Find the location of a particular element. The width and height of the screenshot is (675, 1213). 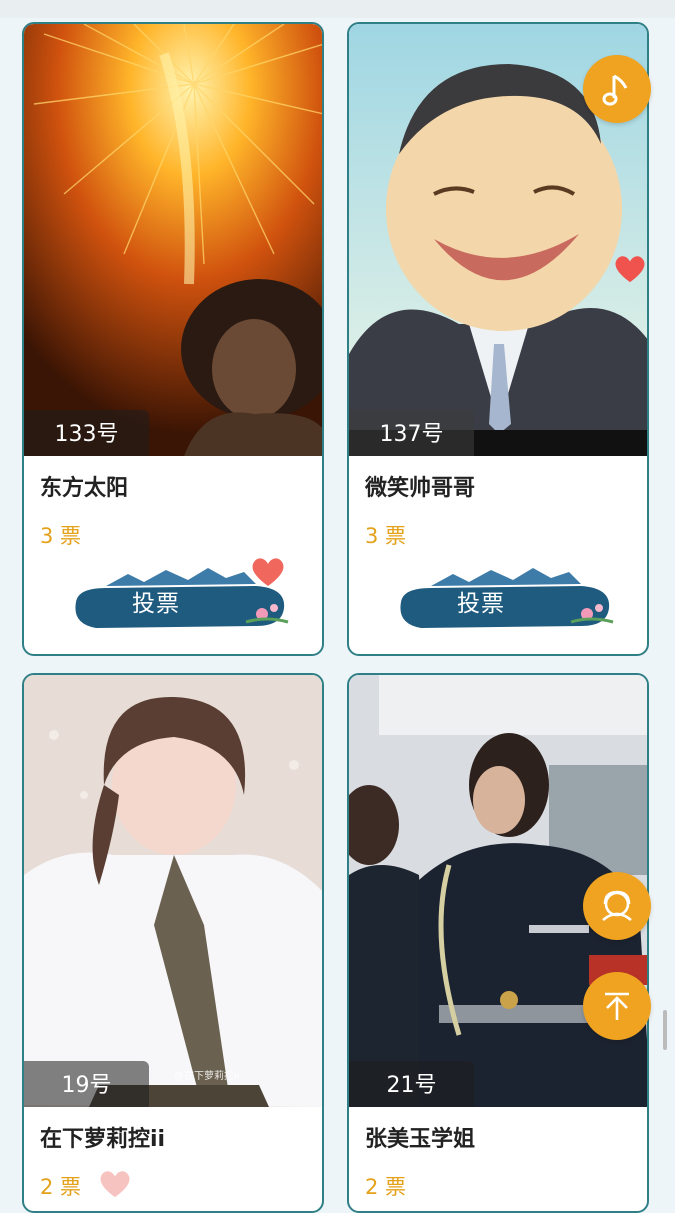

customer-service-button is located at coordinates (617, 906).